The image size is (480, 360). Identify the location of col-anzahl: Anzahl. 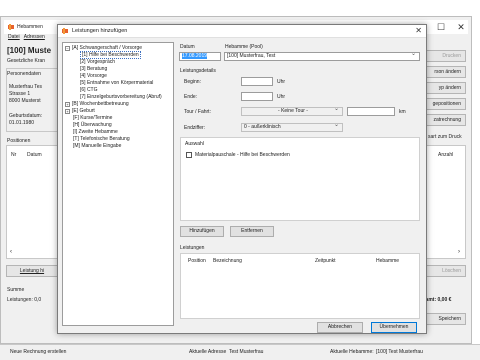
(446, 155).